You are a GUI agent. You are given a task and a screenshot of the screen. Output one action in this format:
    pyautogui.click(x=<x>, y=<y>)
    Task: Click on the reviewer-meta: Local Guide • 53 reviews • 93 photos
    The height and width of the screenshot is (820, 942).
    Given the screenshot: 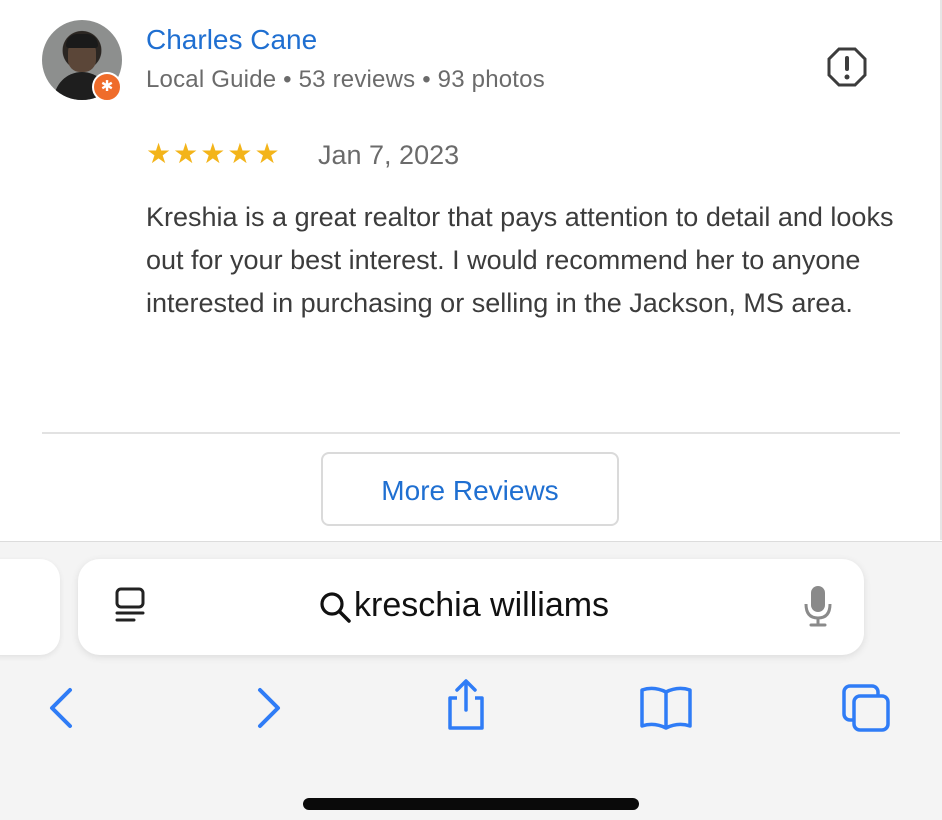 What is the action you would take?
    pyautogui.click(x=345, y=79)
    